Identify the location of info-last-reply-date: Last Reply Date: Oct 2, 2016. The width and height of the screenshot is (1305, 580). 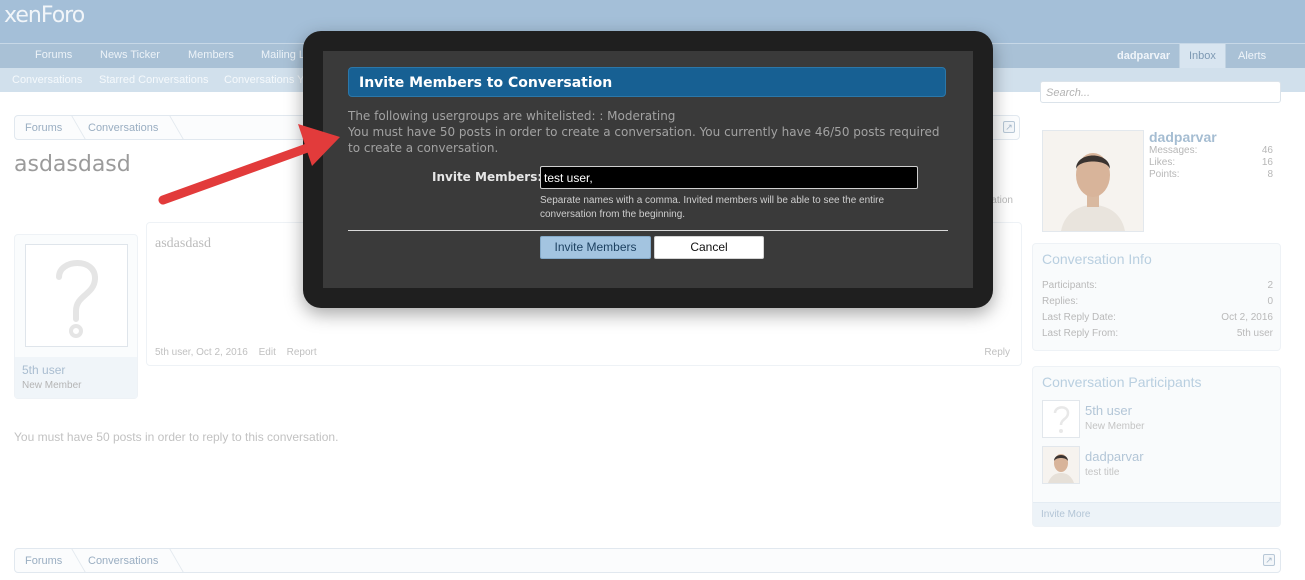
(1157, 317).